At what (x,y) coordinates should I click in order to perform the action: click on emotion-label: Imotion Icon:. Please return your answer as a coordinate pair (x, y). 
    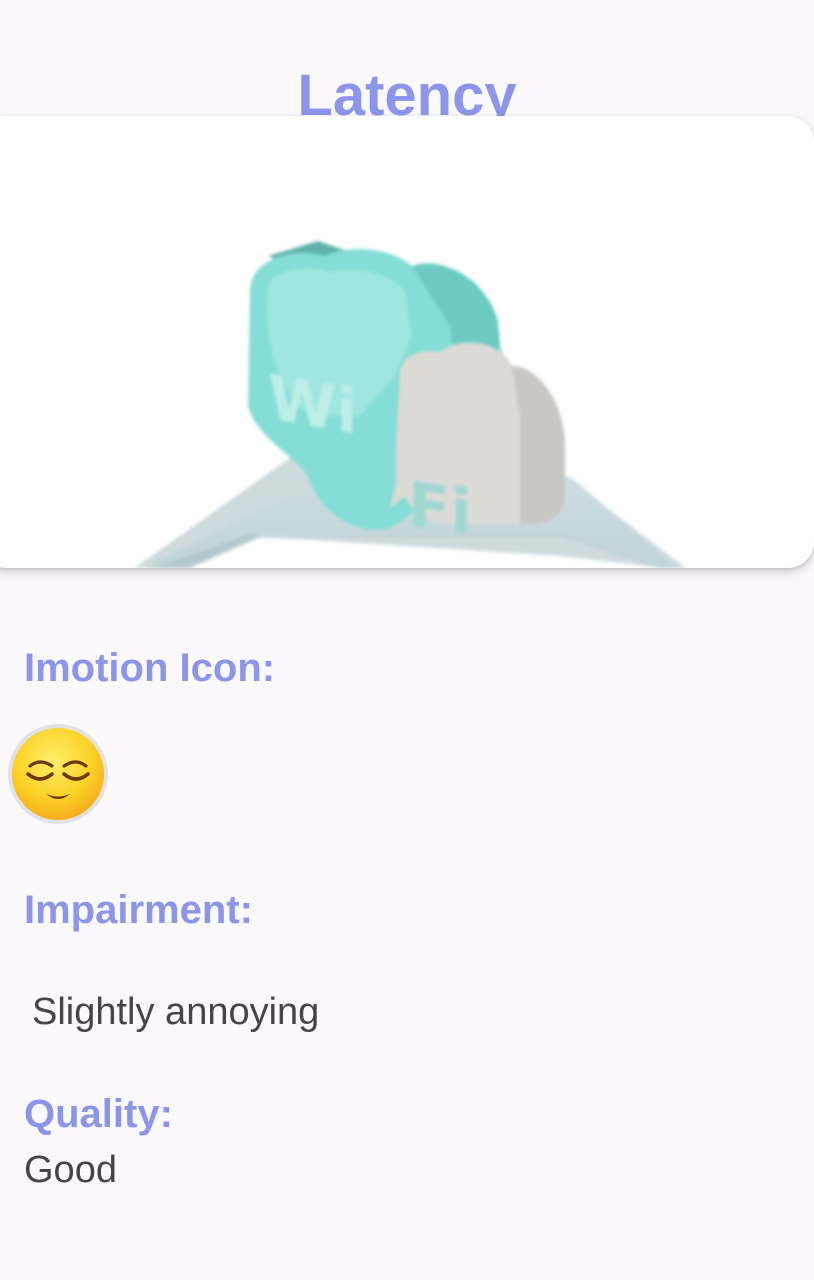
    Looking at the image, I should click on (150, 668).